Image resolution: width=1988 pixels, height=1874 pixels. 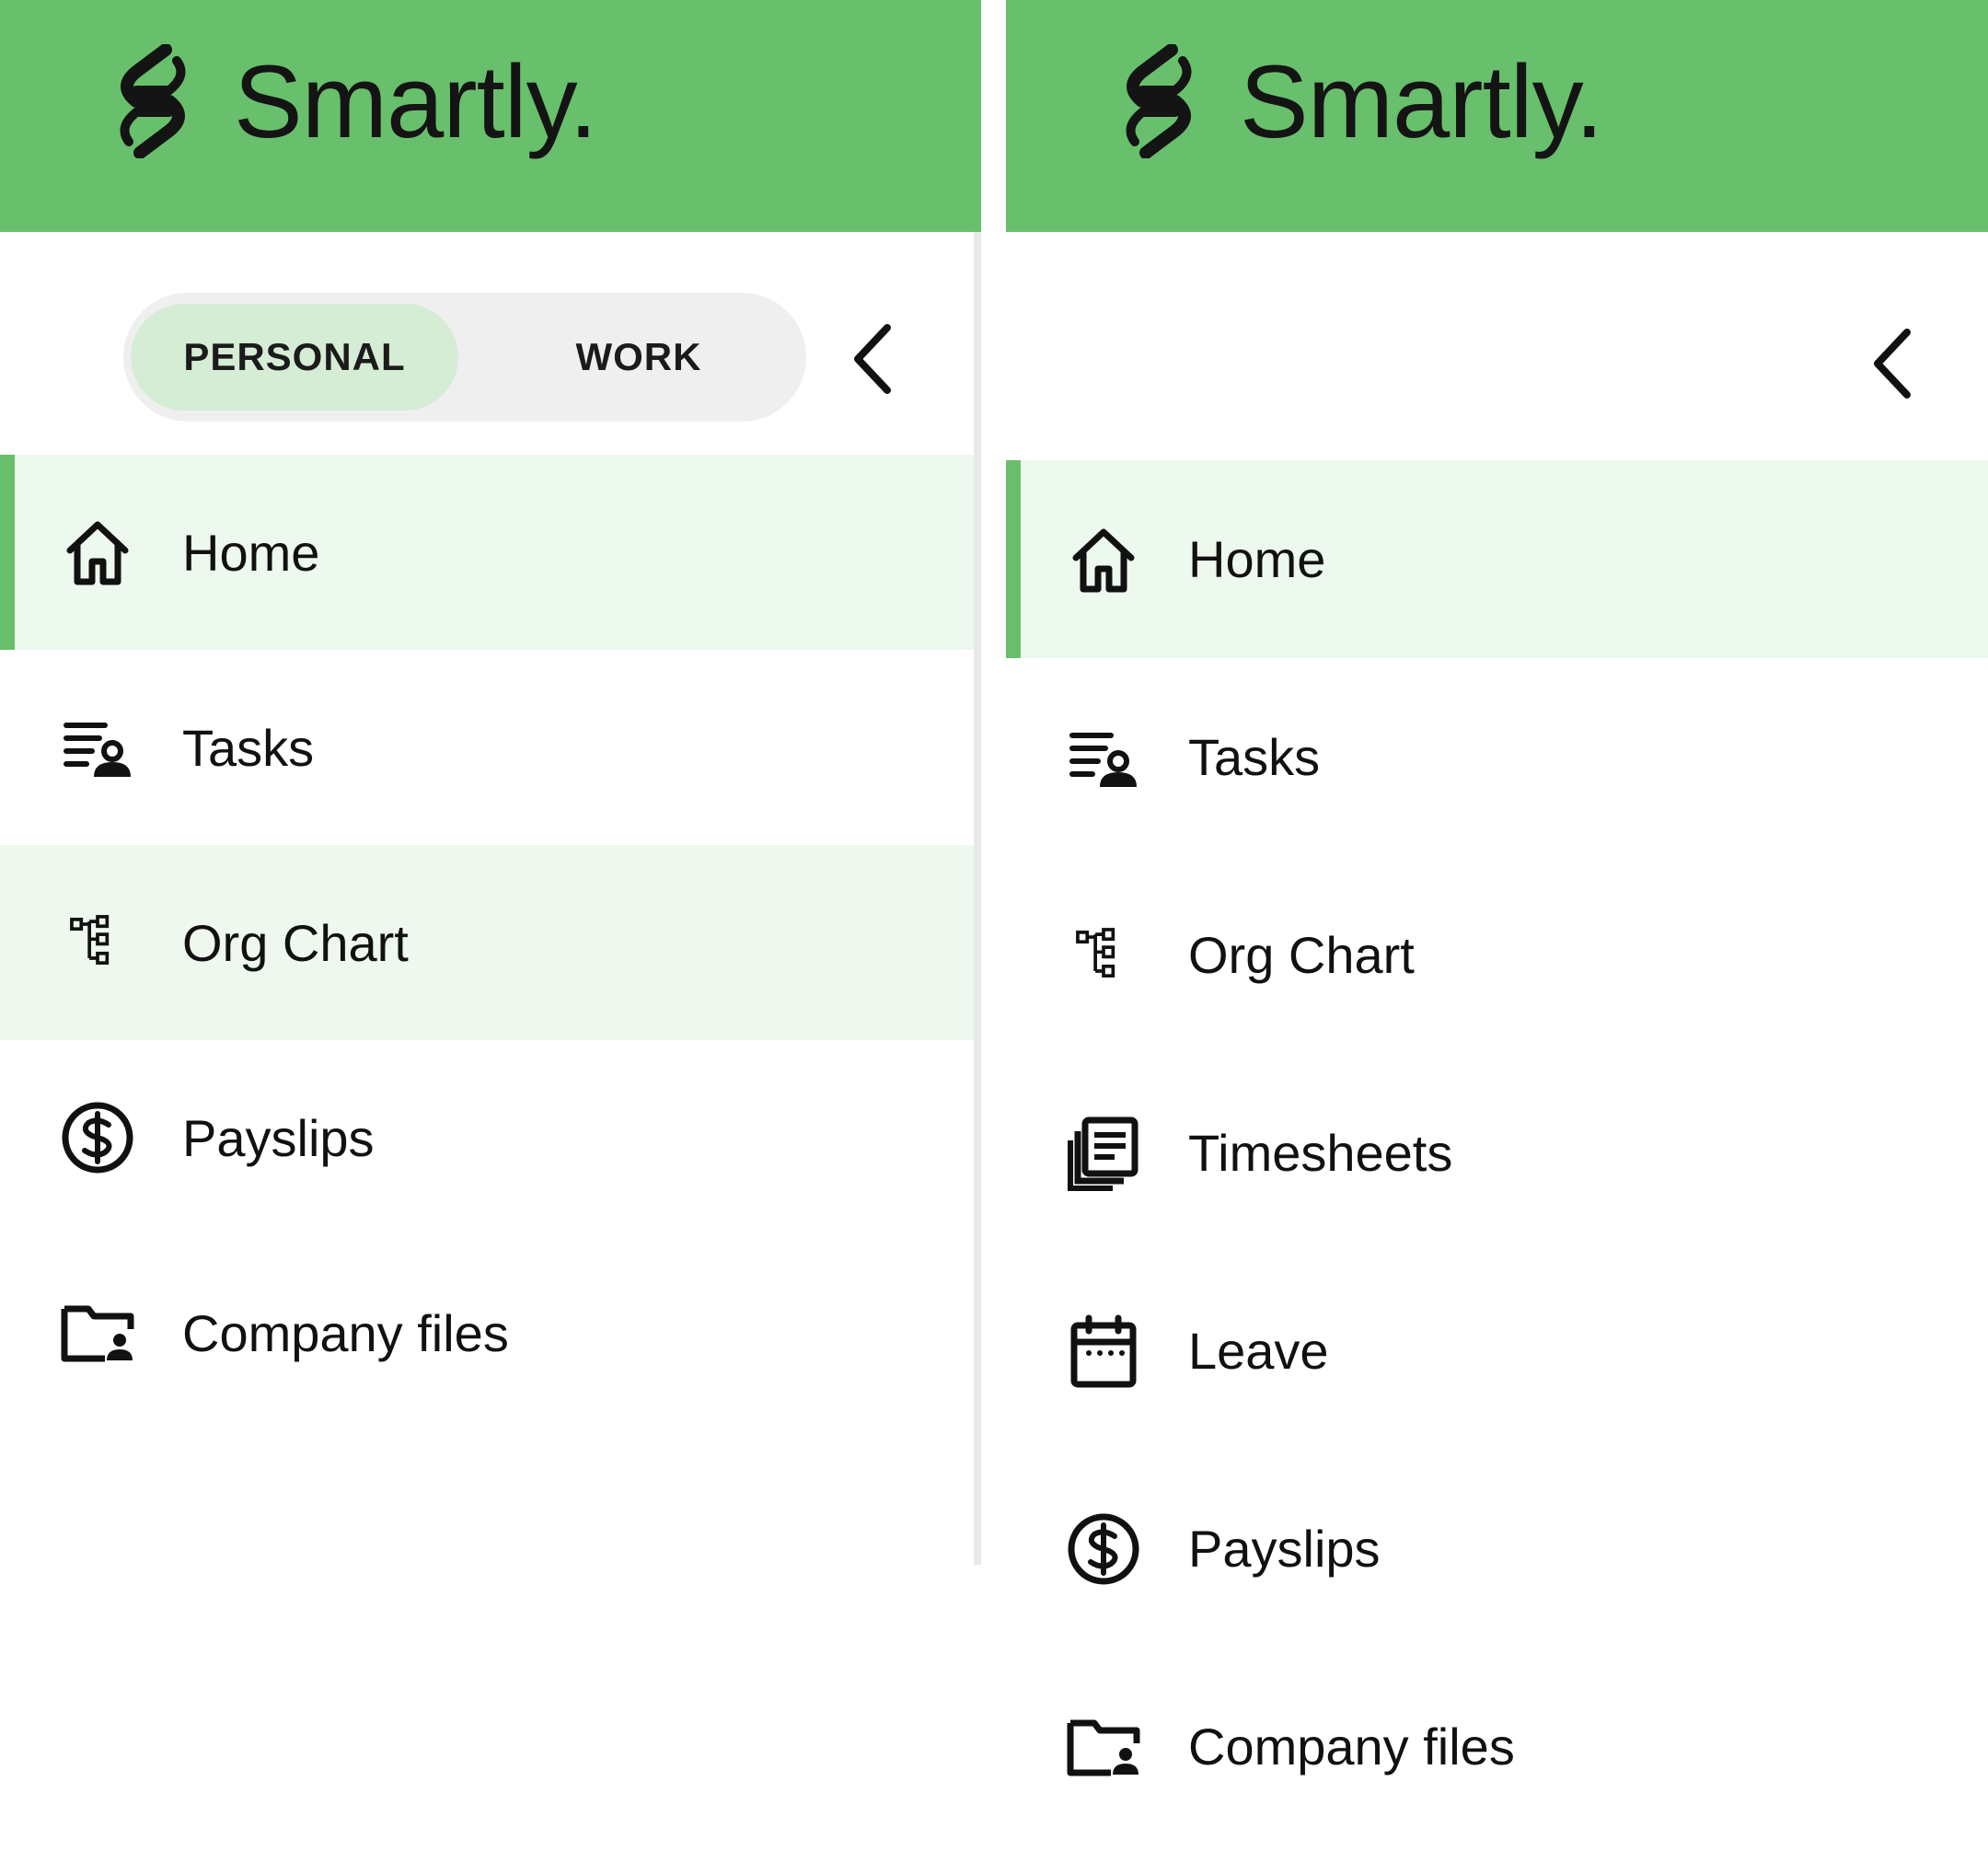 I want to click on toggle-work: WORK, so click(x=639, y=357).